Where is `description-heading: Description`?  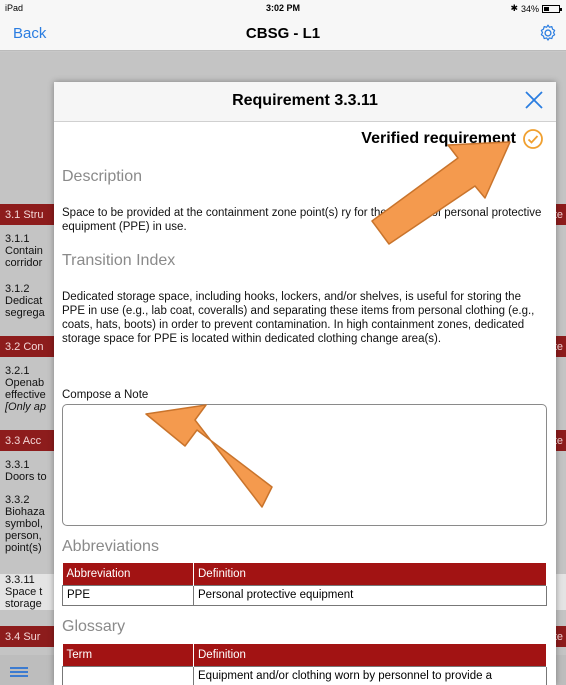
description-heading: Description is located at coordinates (102, 176).